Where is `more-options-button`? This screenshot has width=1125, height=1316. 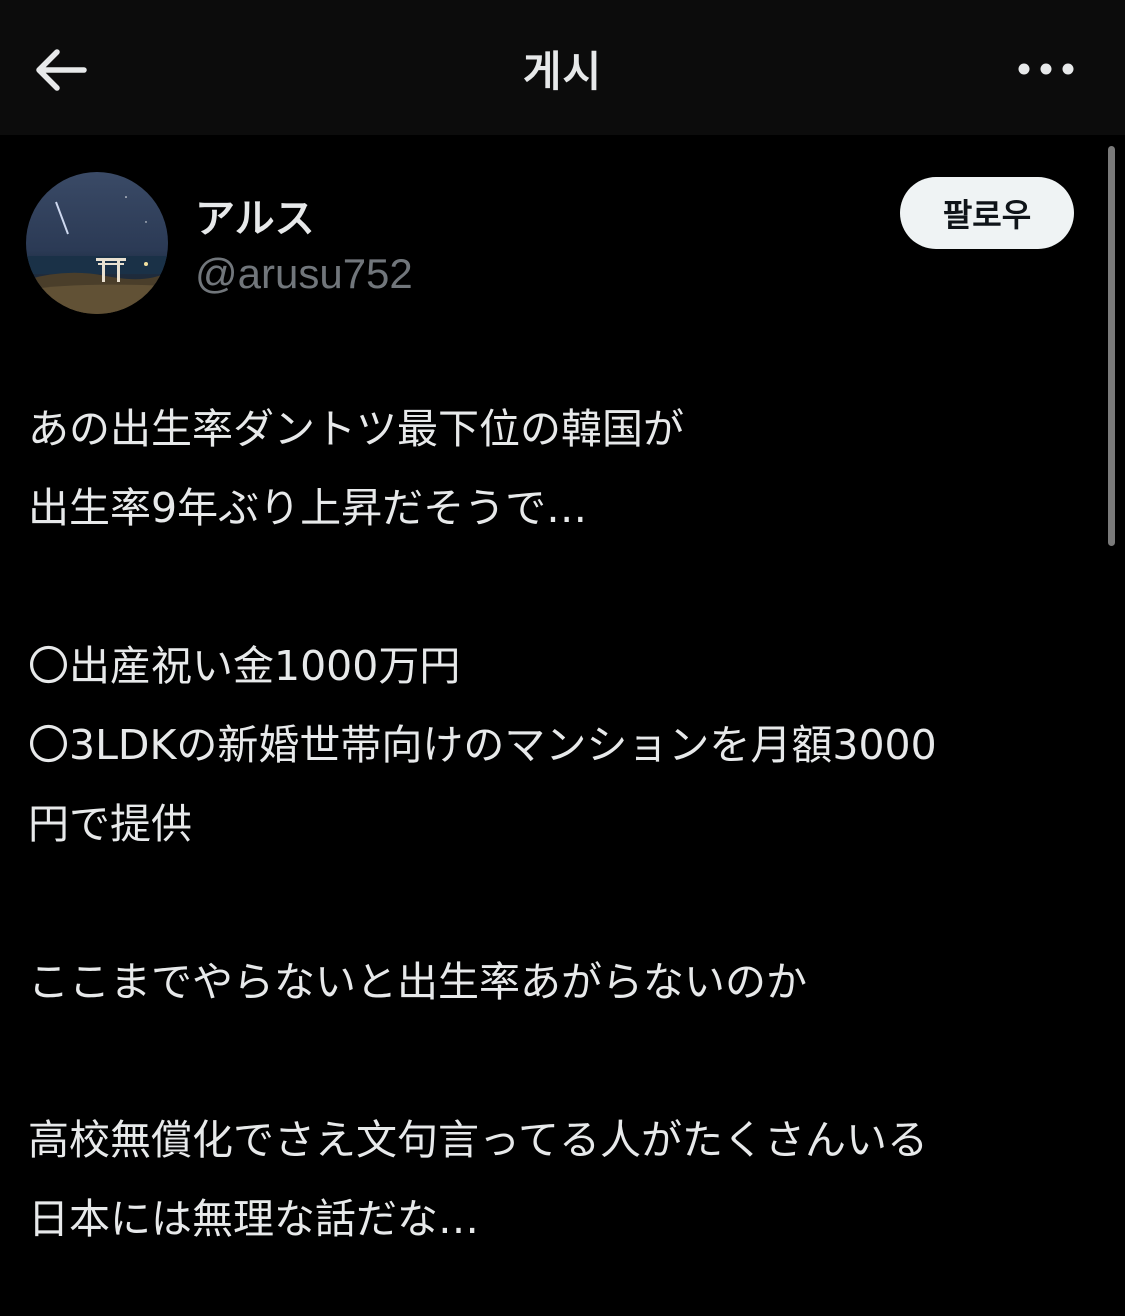
more-options-button is located at coordinates (1046, 69).